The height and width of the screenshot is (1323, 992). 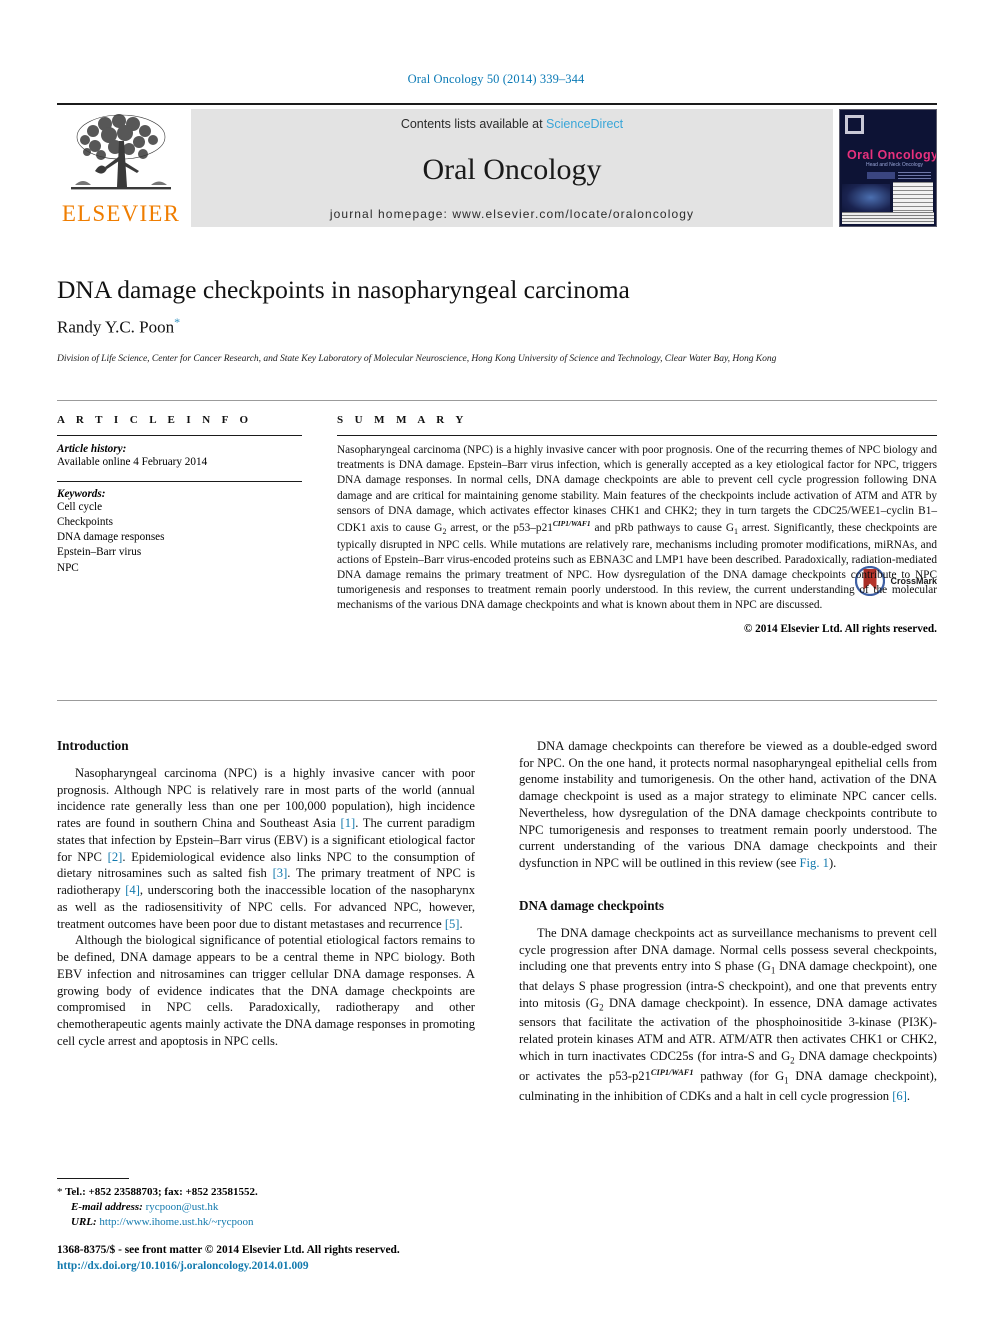 What do you see at coordinates (266, 1222) in the screenshot?
I see `footnote-url: URL: http://www.ihome.ust.hk/~rycpoon` at bounding box center [266, 1222].